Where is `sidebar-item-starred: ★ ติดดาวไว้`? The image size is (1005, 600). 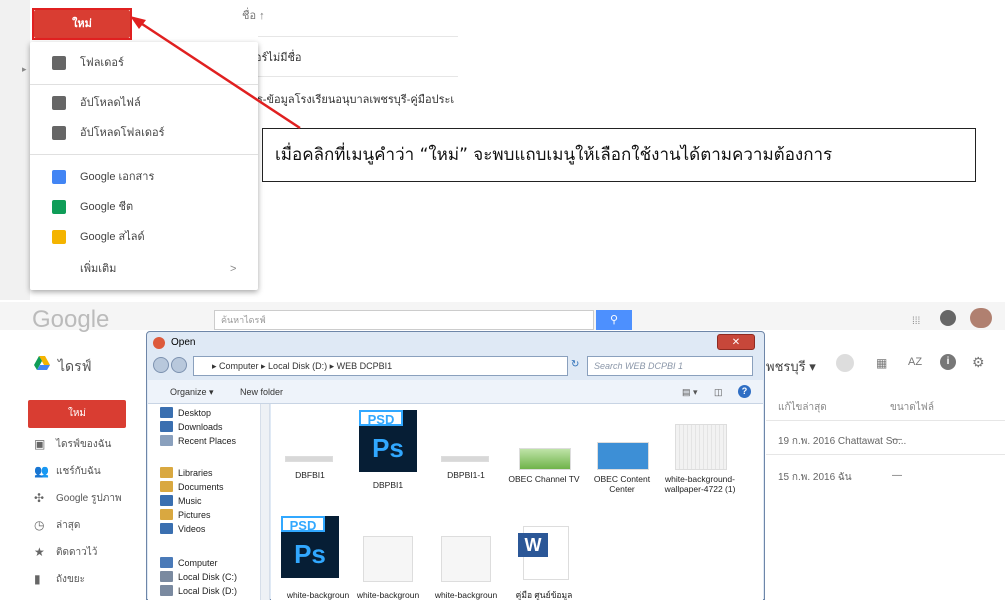 sidebar-item-starred: ★ ติดดาวไว้ is located at coordinates (80, 553).